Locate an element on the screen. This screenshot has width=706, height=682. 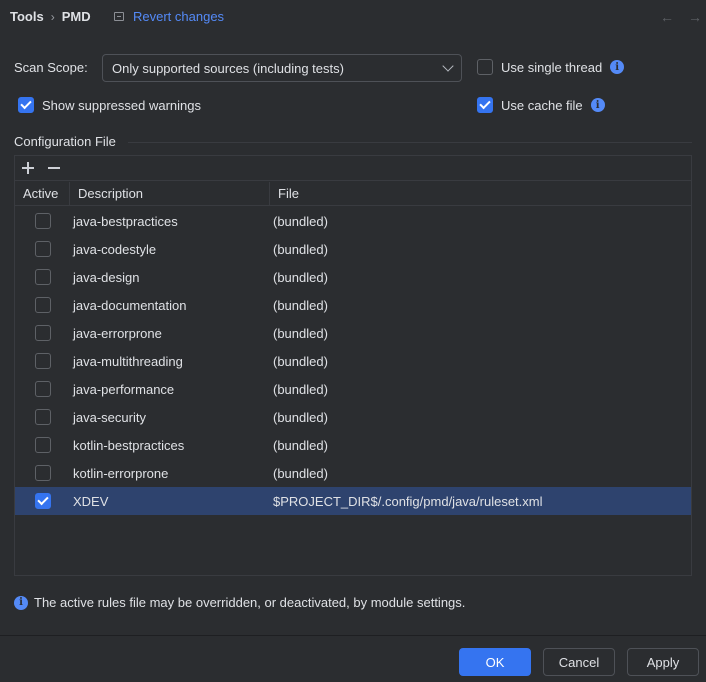
description-cell: java-performance is located at coordinates (124, 389).